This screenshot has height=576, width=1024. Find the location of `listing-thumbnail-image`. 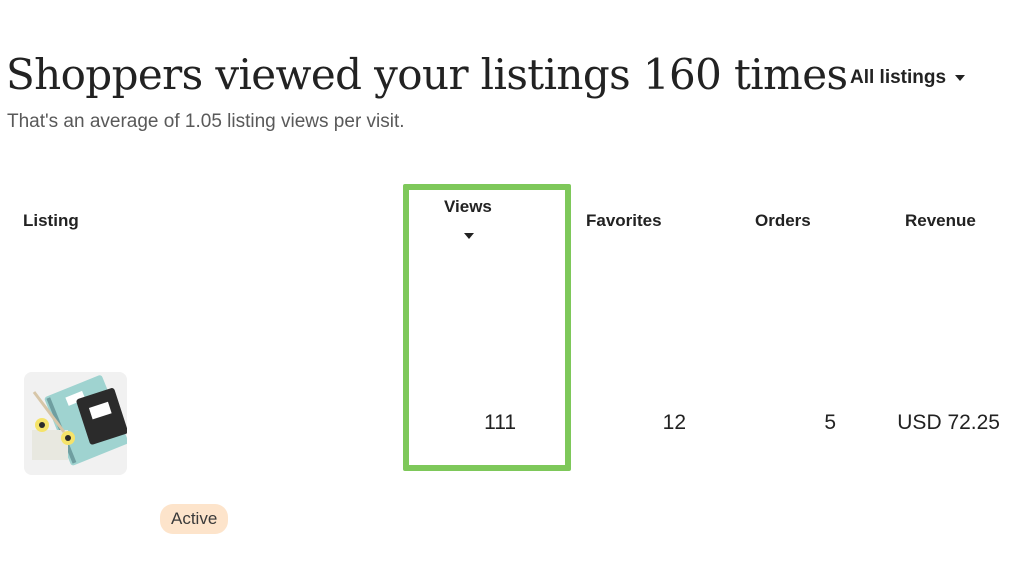

listing-thumbnail-image is located at coordinates (75, 423).